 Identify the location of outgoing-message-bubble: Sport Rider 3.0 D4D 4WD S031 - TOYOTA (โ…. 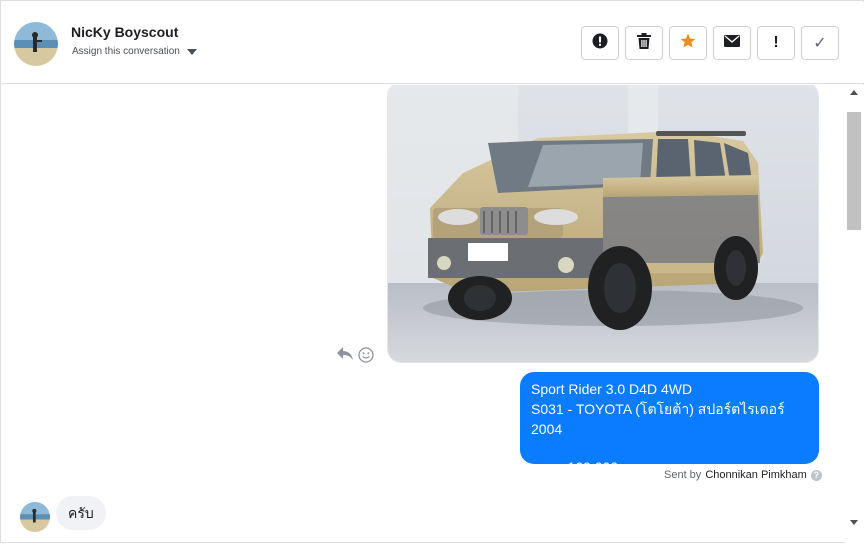
(669, 423).